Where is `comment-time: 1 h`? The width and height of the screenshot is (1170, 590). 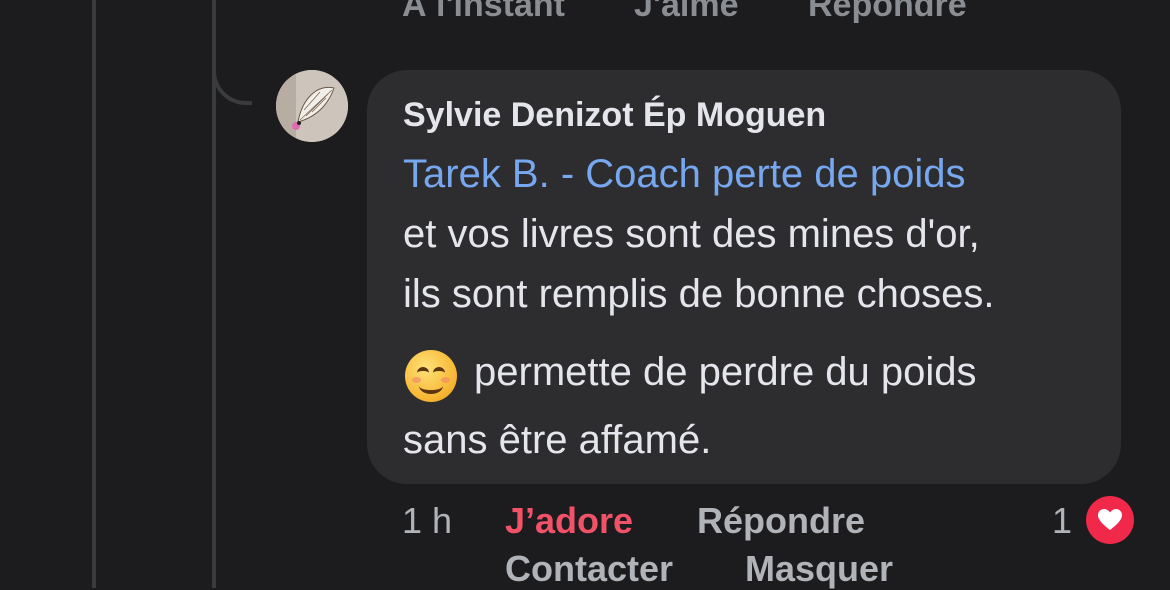 comment-time: 1 h is located at coordinates (427, 521).